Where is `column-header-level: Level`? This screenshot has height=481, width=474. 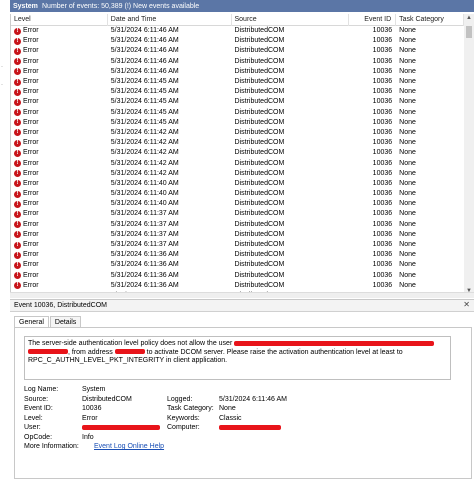
column-header-level: Level is located at coordinates (59, 20).